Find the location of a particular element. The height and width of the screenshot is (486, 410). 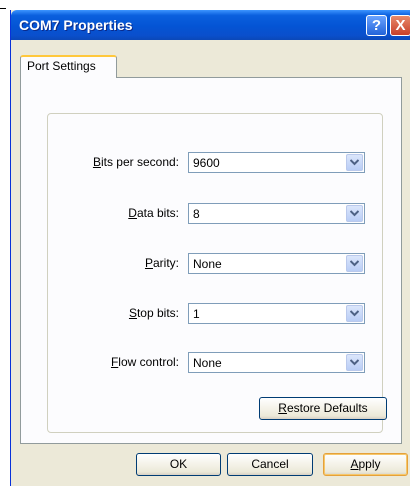

tab-port-settings: Port Settings is located at coordinates (68, 66).